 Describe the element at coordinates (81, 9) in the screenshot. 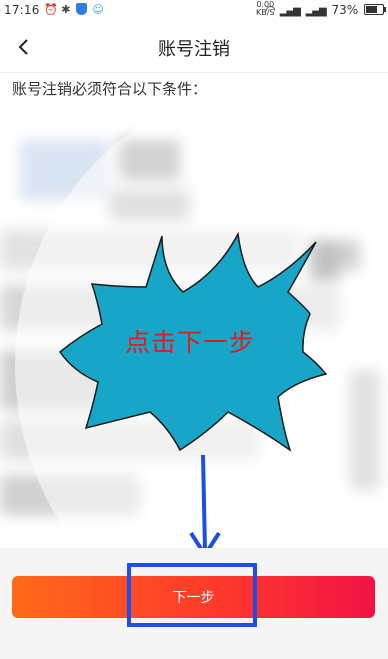

I see `shield-icon` at that location.